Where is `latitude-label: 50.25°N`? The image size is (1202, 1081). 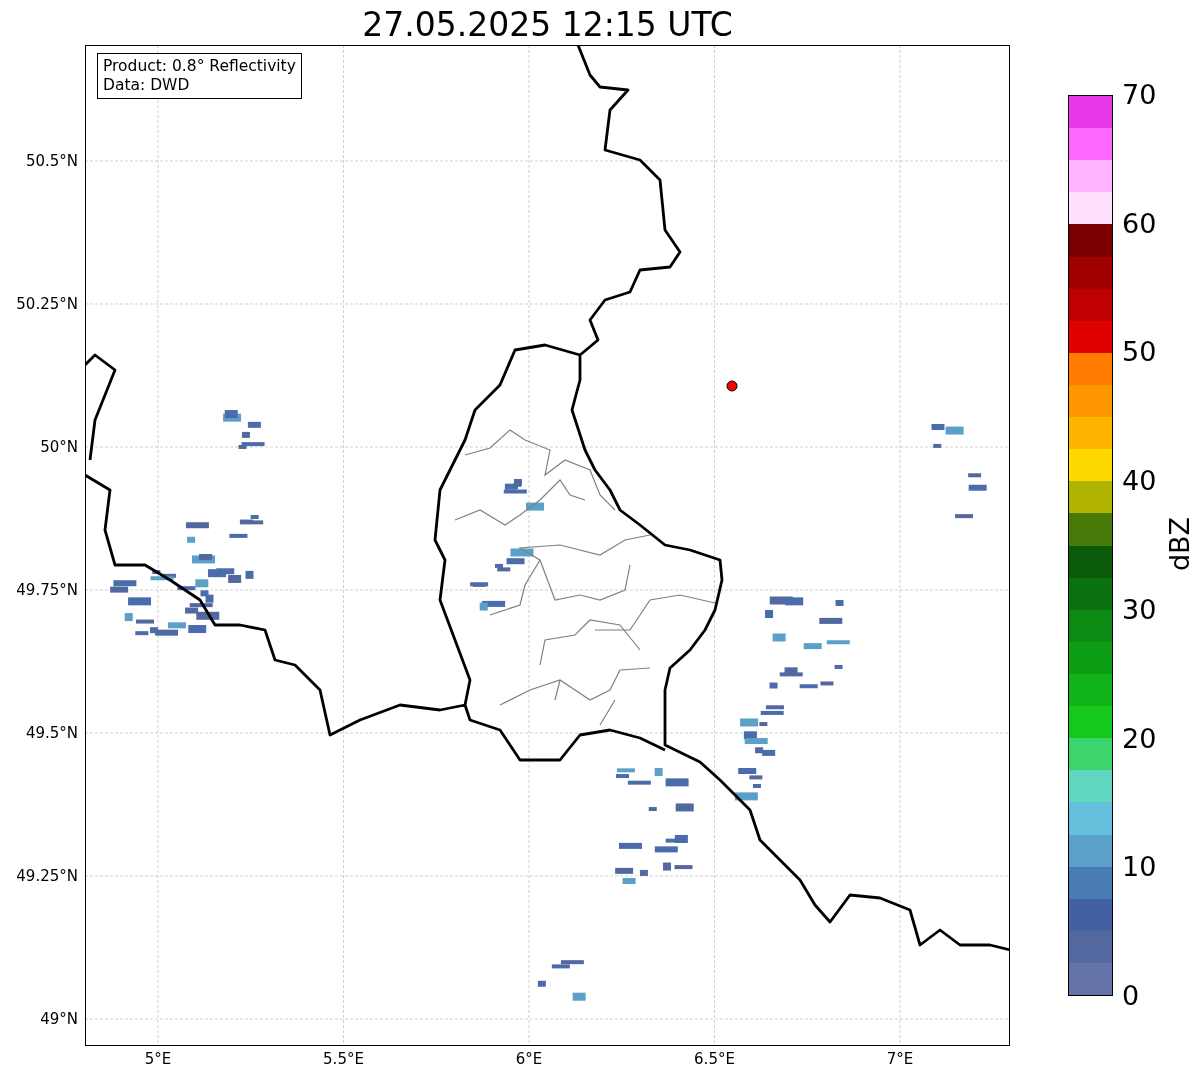
latitude-label: 50.25°N is located at coordinates (46, 304).